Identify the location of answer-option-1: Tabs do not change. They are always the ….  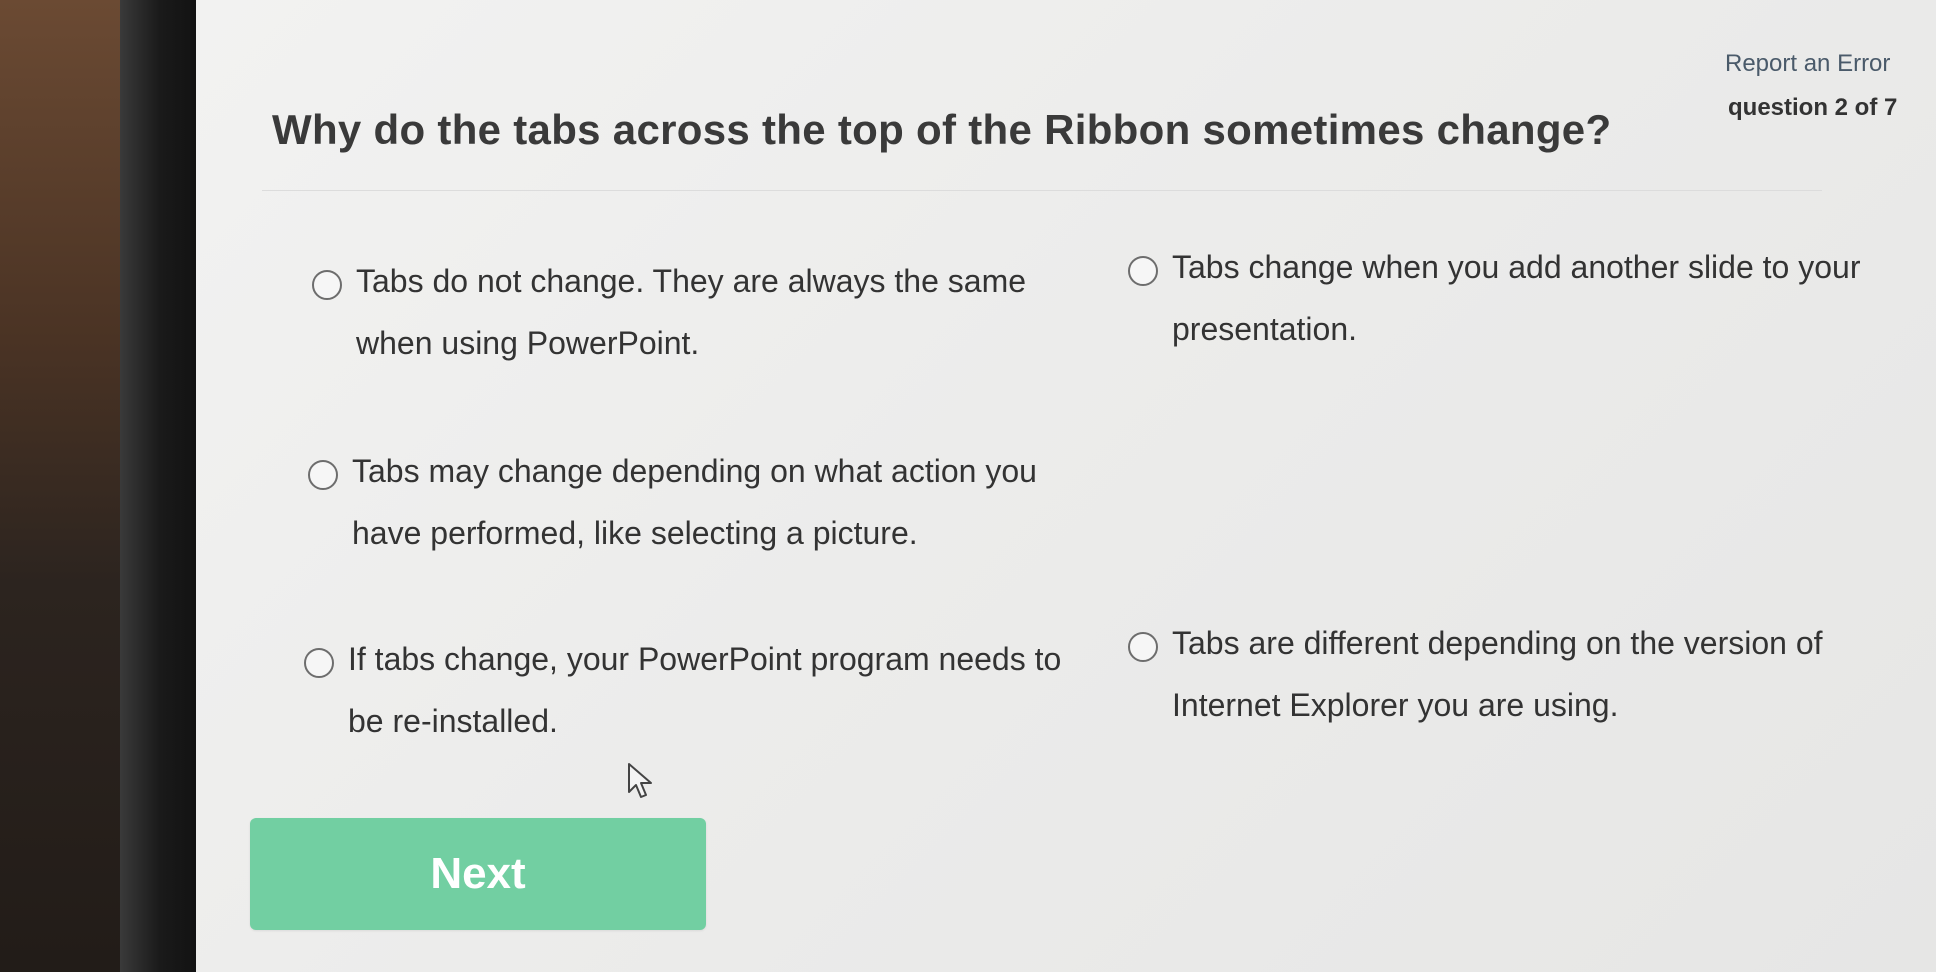
(672, 318).